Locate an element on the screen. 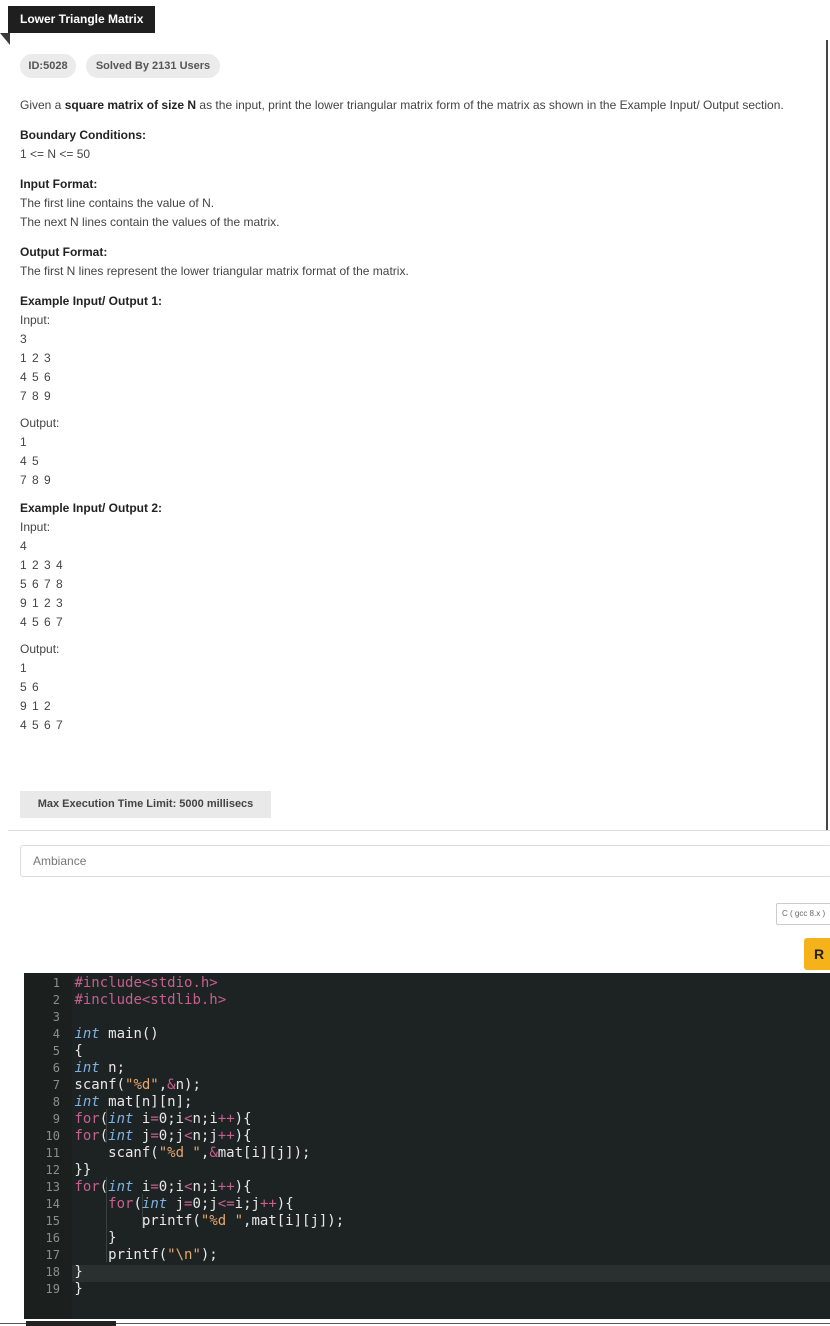 This screenshot has height=1326, width=830. code-text: scanf("%d",&n); is located at coordinates (133, 1085).